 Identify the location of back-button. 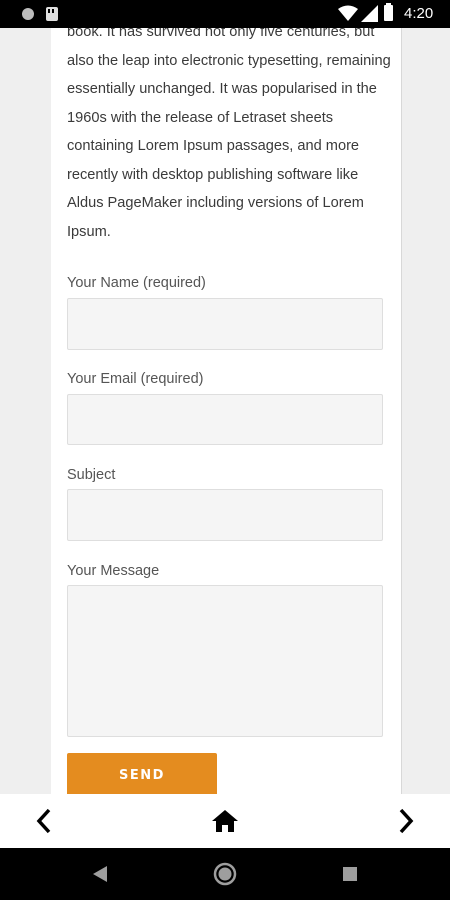
(44, 821).